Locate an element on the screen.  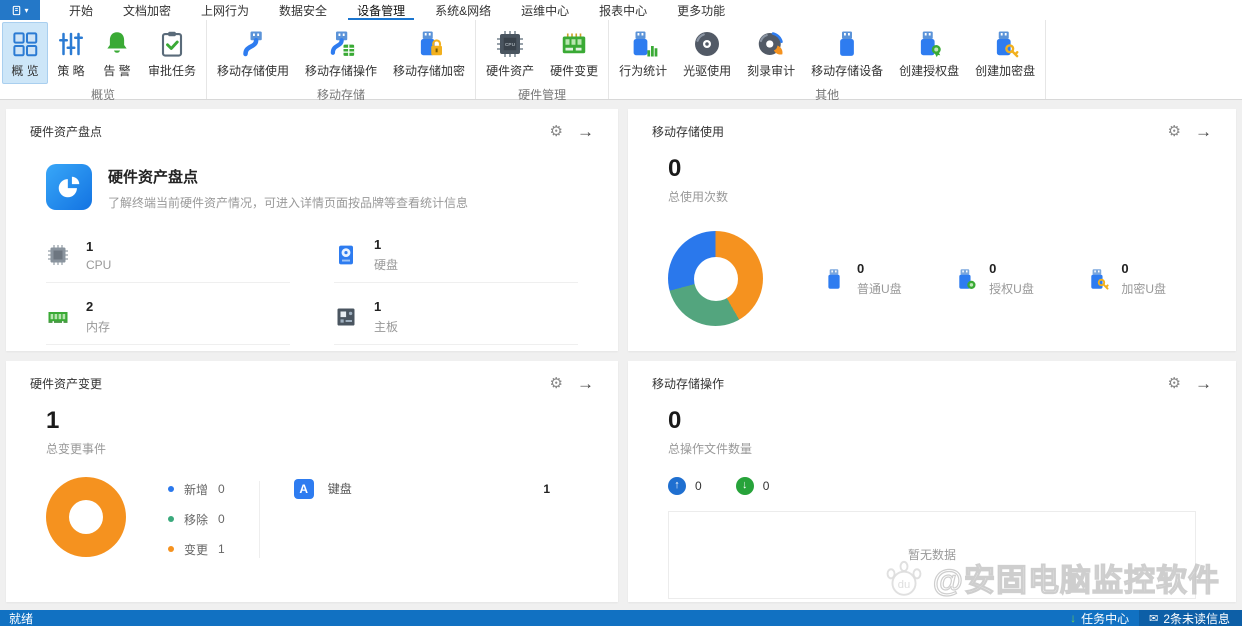
ribbon-group-hardware-management: CPU 硬件资产 硬件变更 硬件管理 is located at coordinates (543, 61).